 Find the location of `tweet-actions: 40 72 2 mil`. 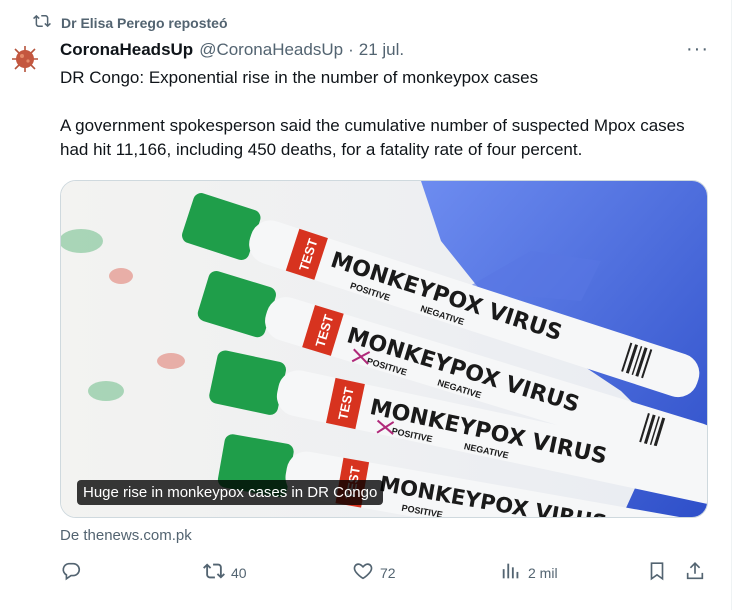

tweet-actions: 40 72 2 mil is located at coordinates (386, 573).